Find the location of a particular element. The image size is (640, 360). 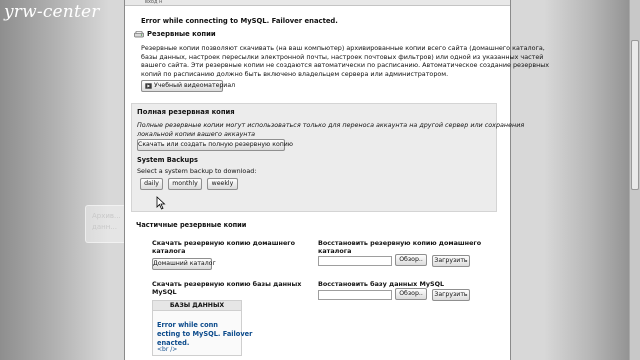

full-backup-title: Полная резервная копия is located at coordinates (186, 112).